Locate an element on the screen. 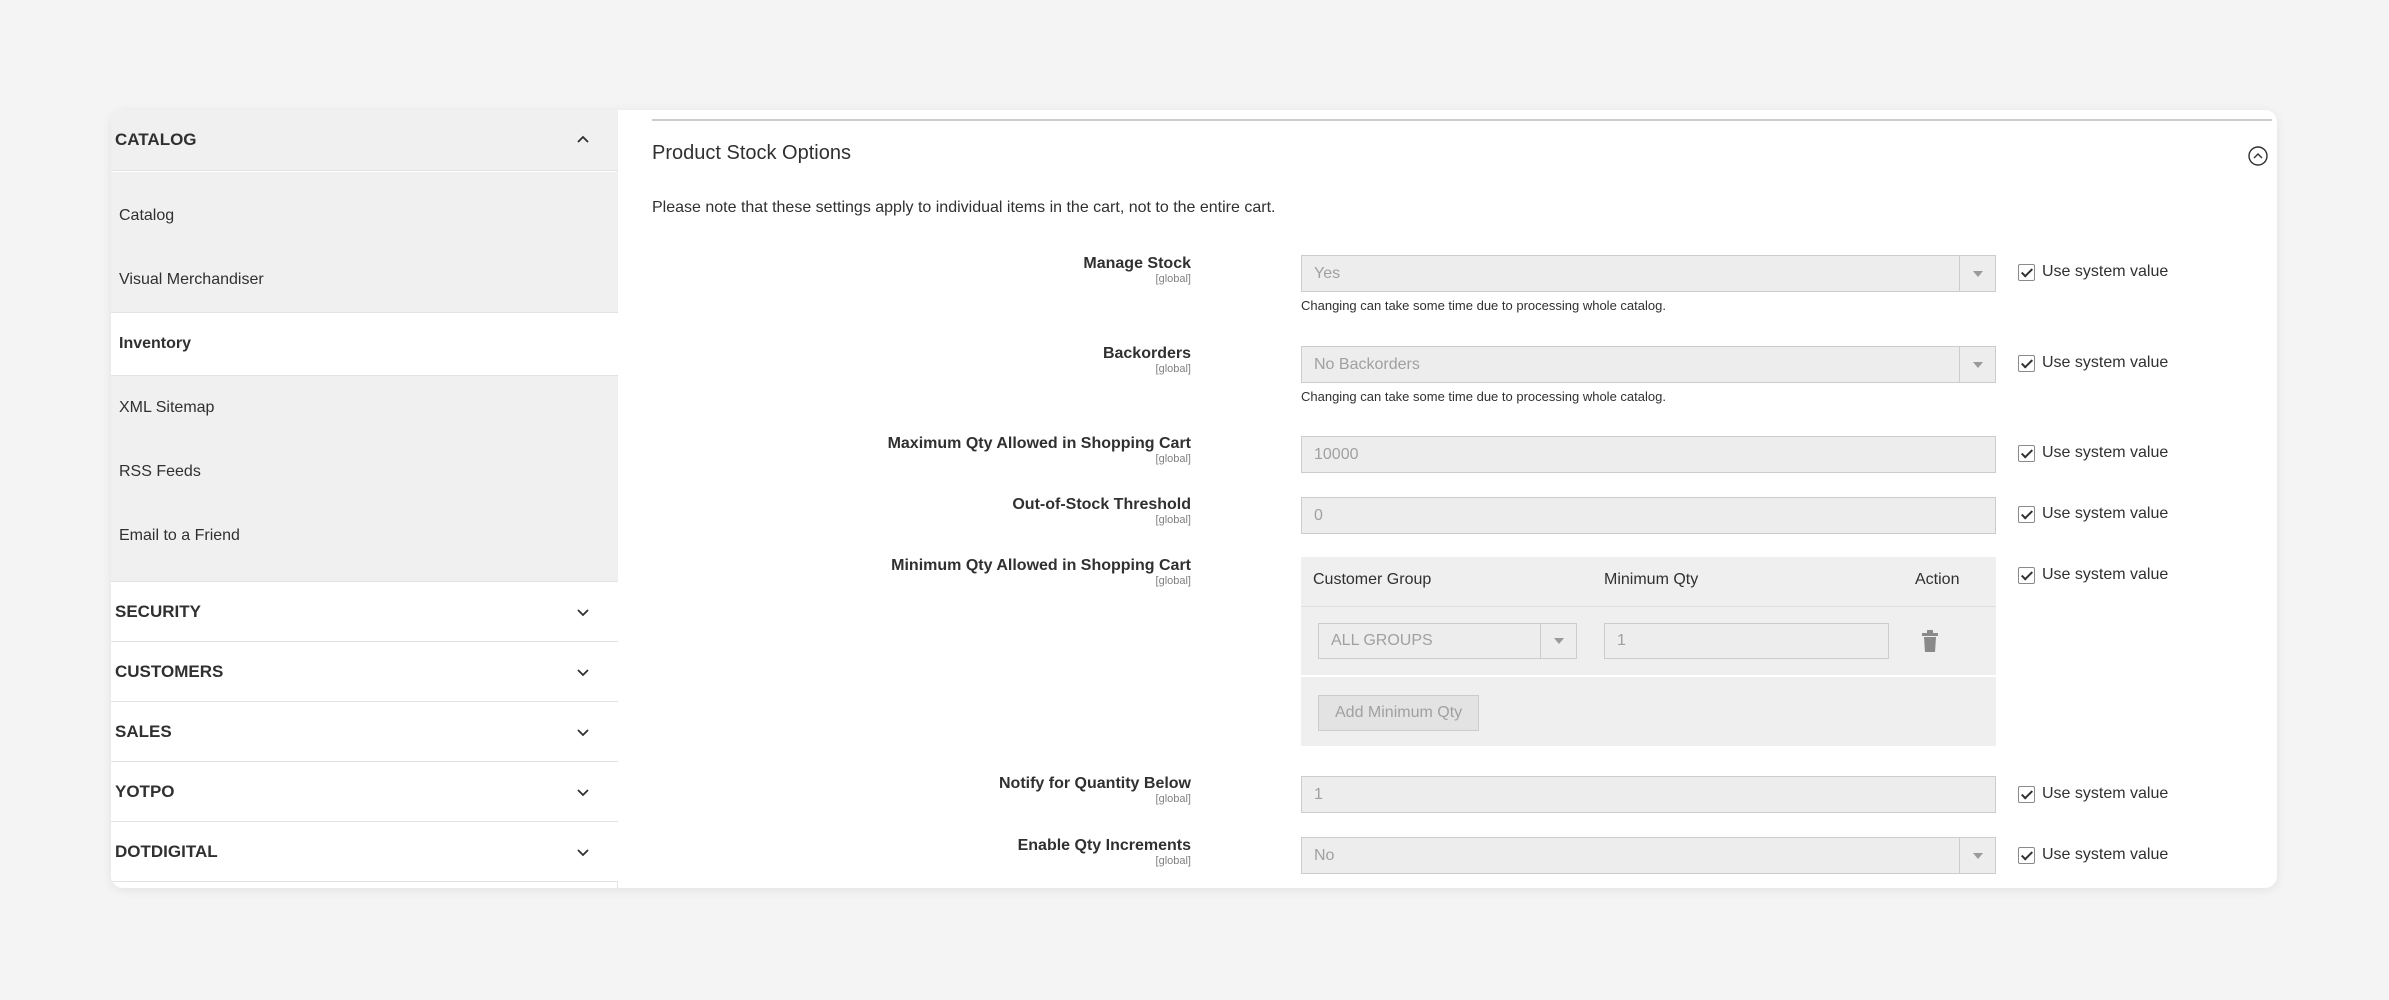 The width and height of the screenshot is (2389, 1000). section-security: SECURITY is located at coordinates (364, 612).